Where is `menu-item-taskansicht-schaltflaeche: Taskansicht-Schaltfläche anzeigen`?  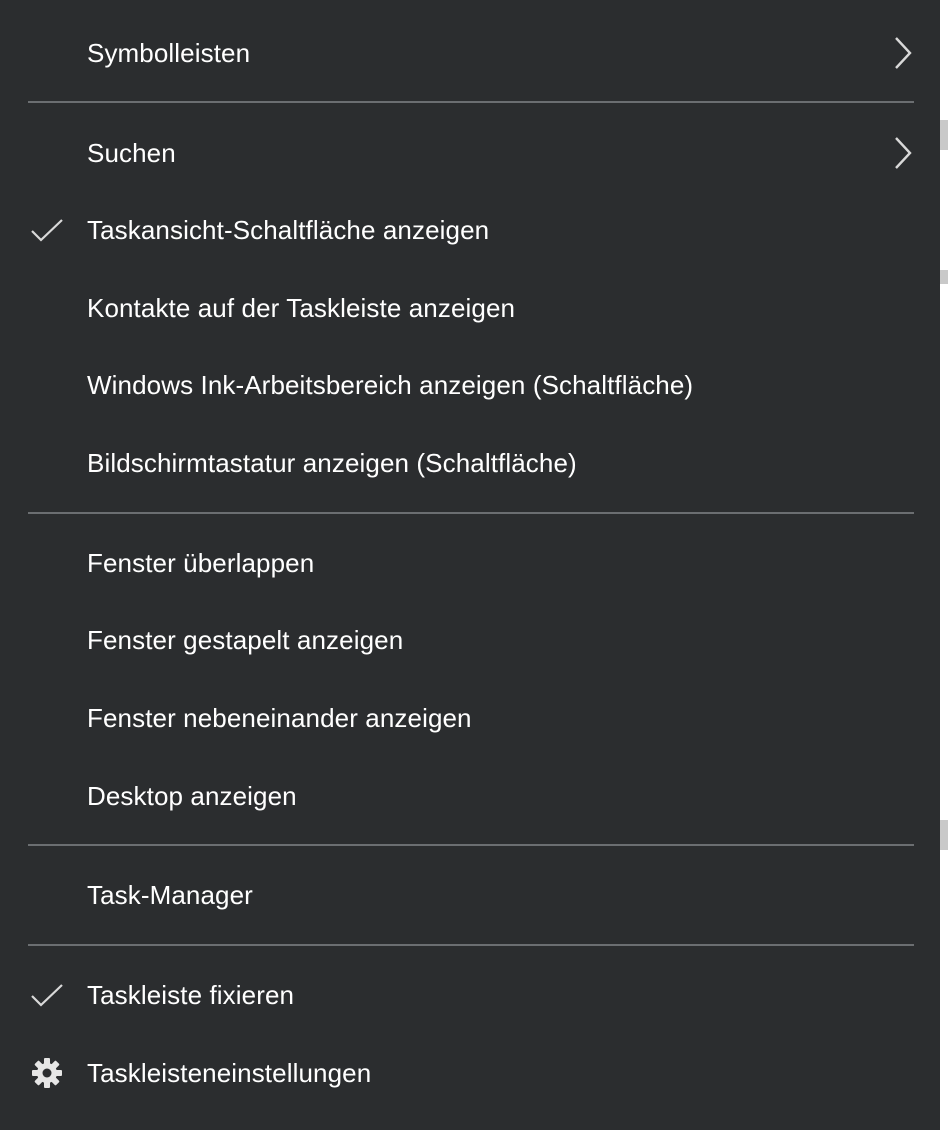
menu-item-taskansicht-schaltflaeche: Taskansicht-Schaltfläche anzeigen is located at coordinates (470, 230).